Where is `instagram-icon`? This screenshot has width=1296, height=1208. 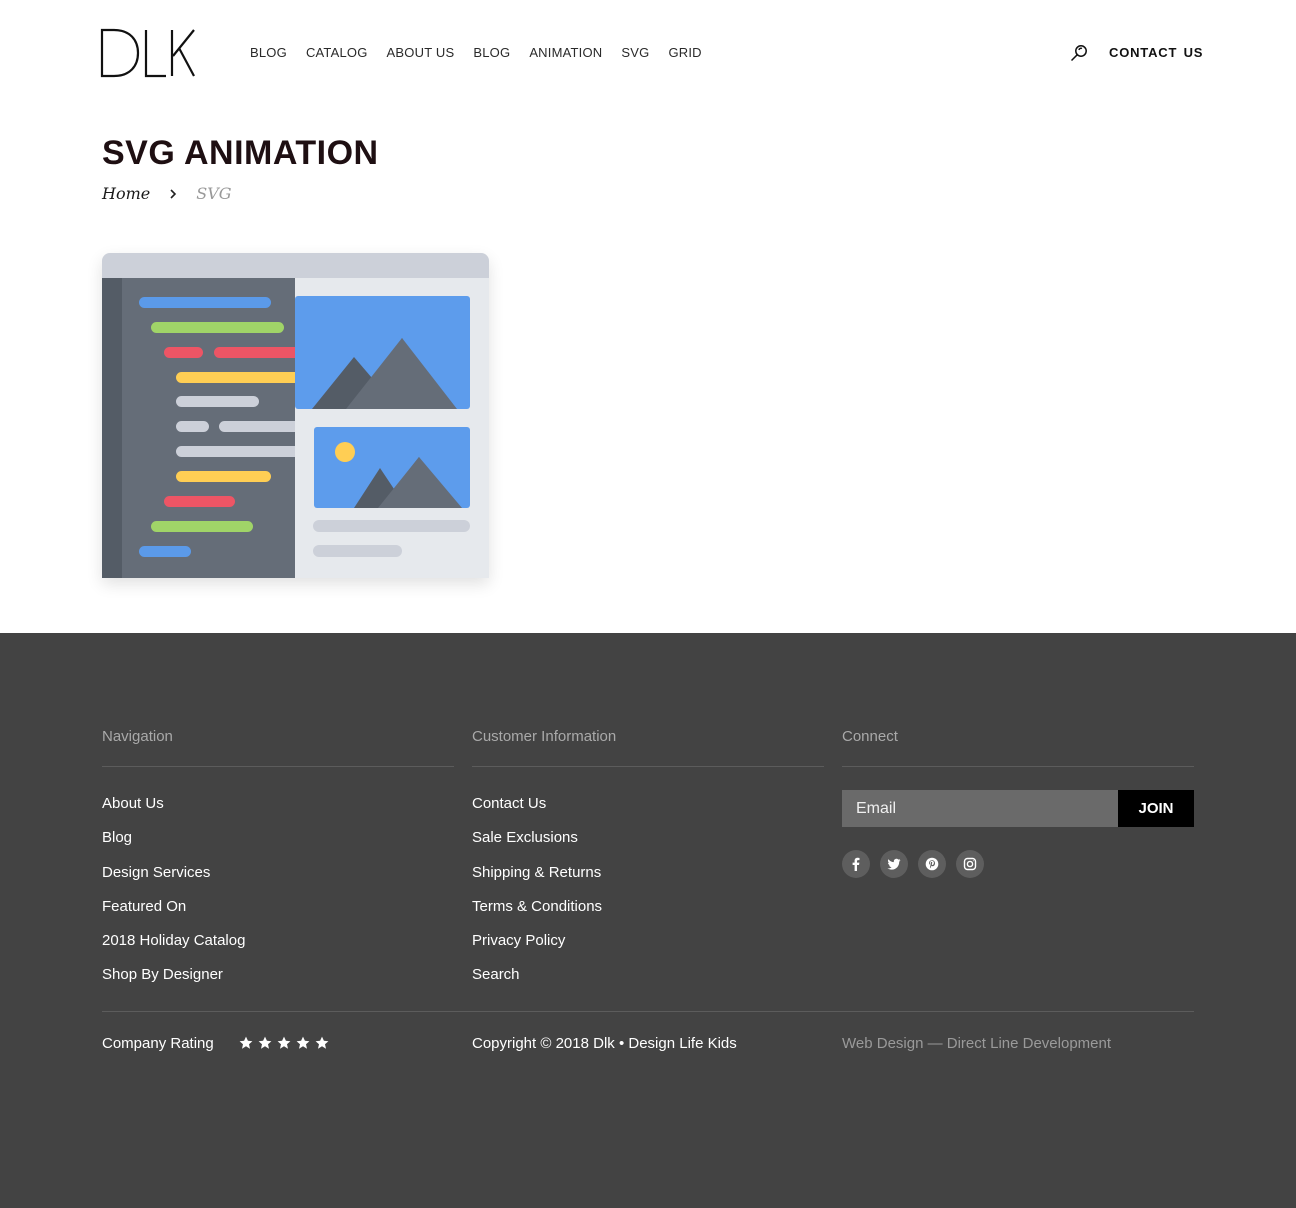 instagram-icon is located at coordinates (970, 864).